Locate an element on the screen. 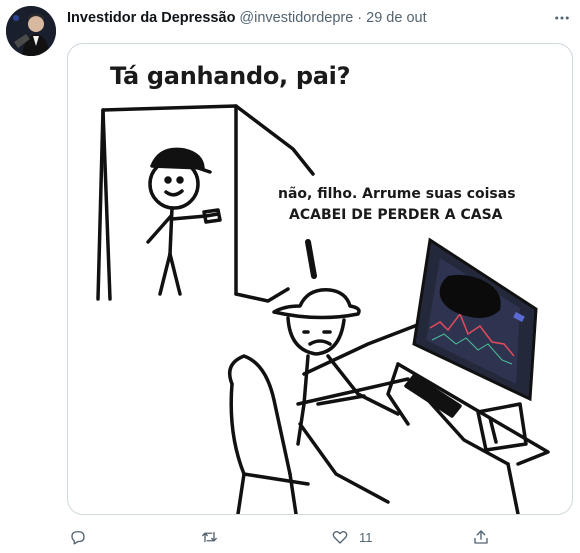  share-icon is located at coordinates (481, 537).